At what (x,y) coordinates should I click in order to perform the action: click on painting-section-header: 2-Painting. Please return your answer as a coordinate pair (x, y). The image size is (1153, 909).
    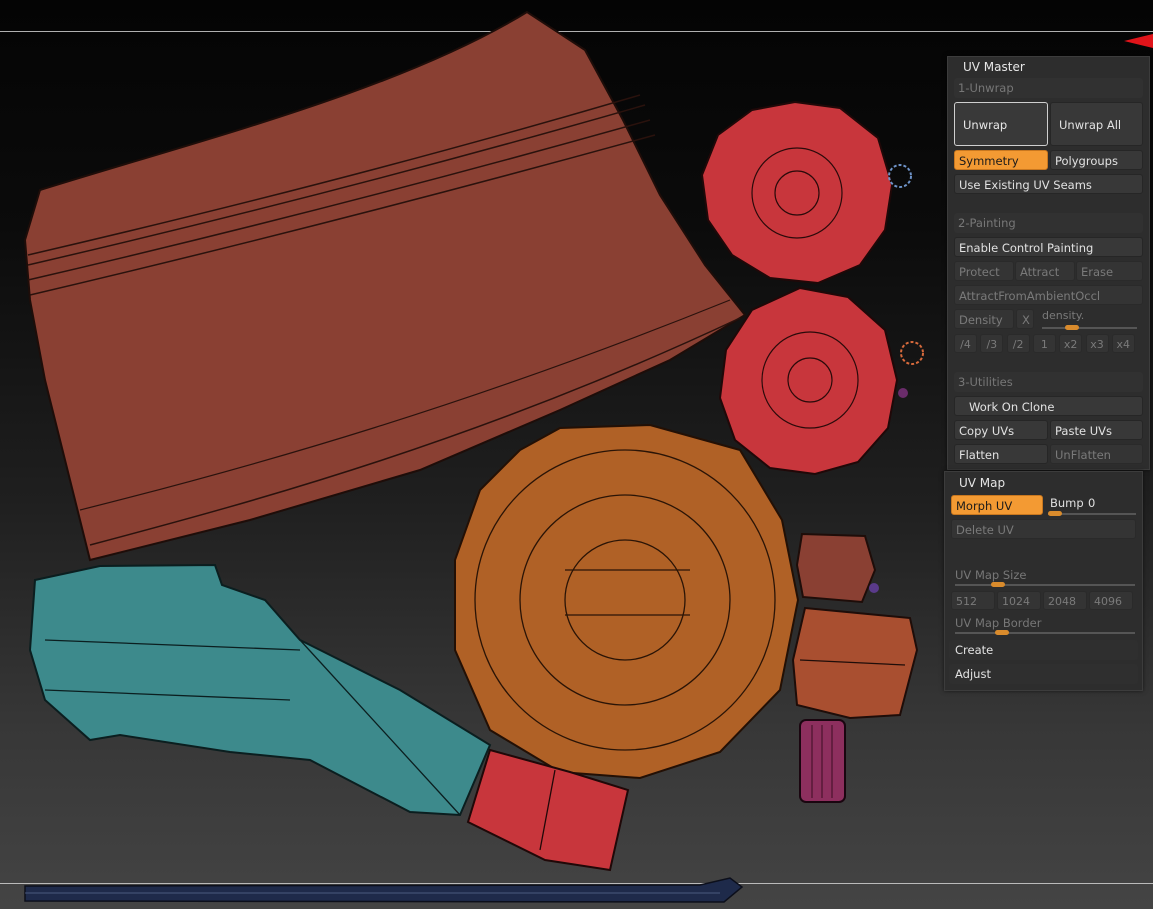
    Looking at the image, I should click on (1048, 223).